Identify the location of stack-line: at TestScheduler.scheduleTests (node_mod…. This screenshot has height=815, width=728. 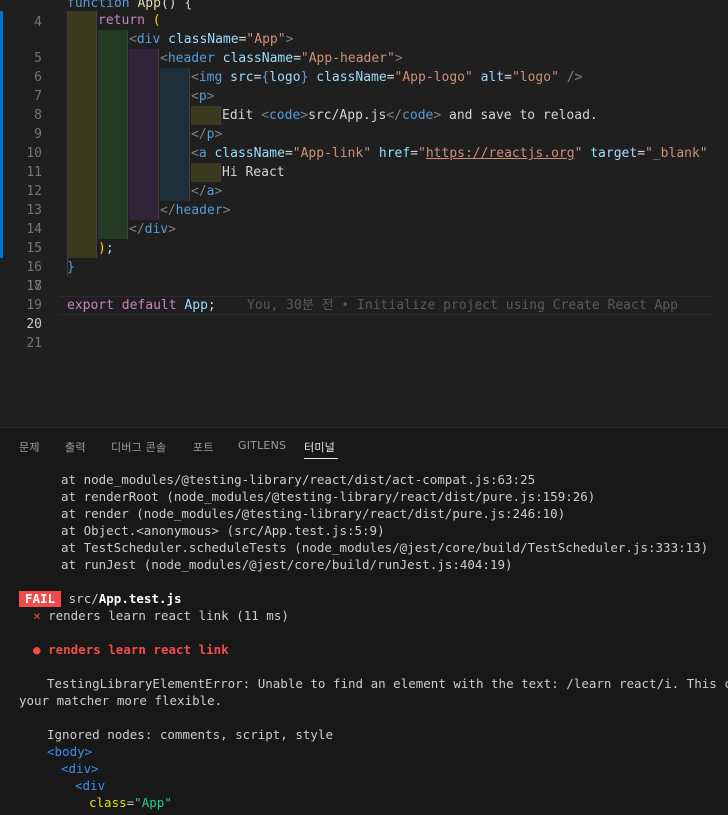
(385, 547).